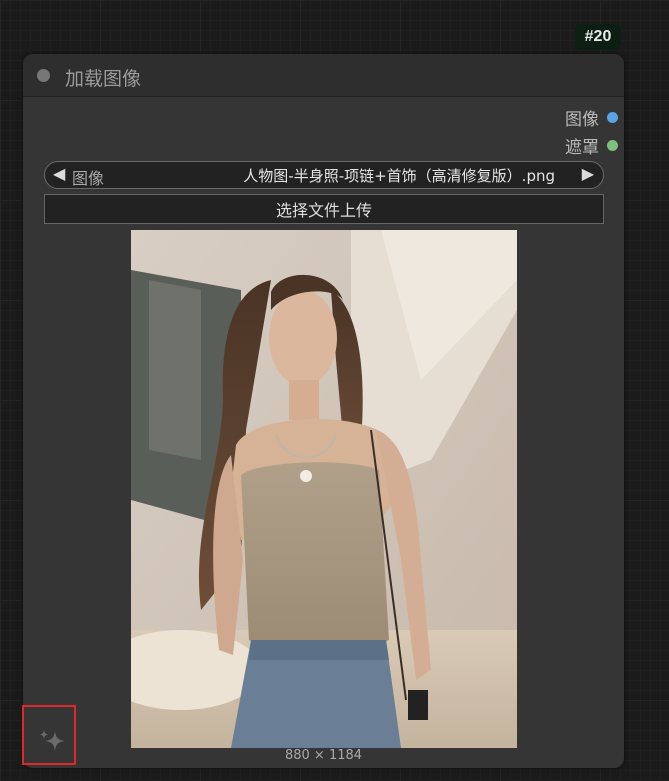 The image size is (669, 781). What do you see at coordinates (612, 117) in the screenshot?
I see `output-dot-image-icon` at bounding box center [612, 117].